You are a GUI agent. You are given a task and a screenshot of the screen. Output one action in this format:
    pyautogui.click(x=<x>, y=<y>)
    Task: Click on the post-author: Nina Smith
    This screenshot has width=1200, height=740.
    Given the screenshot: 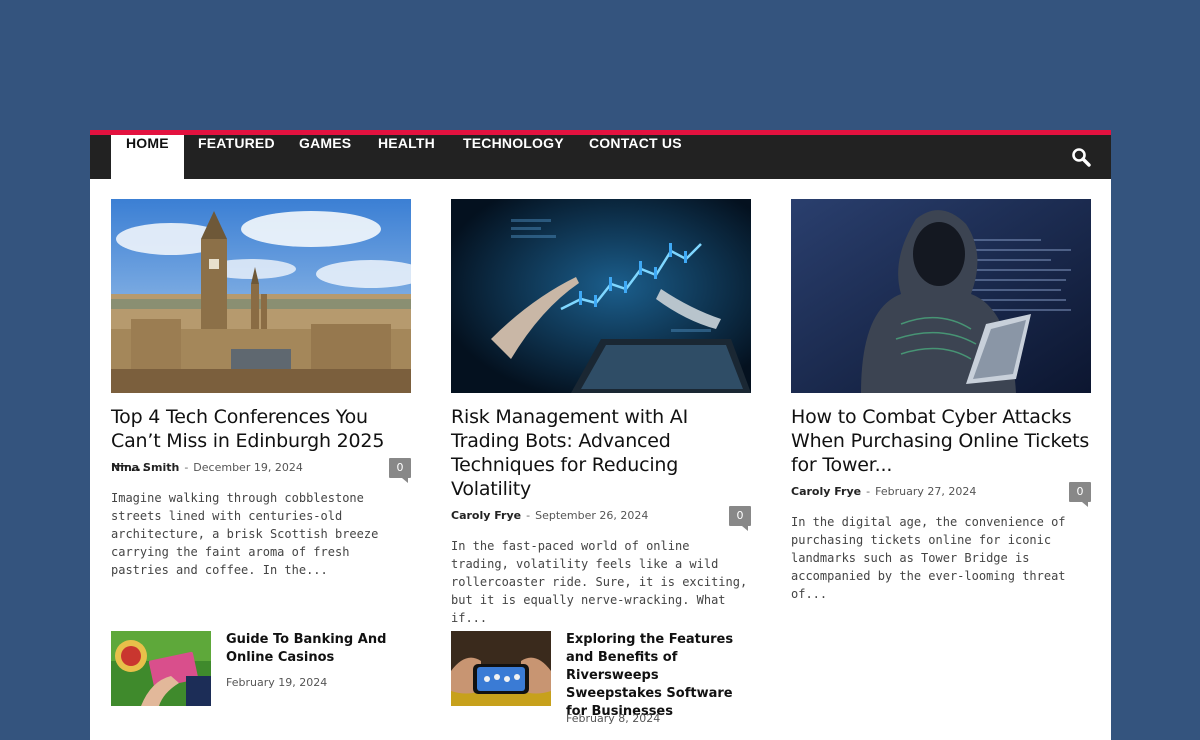 What is the action you would take?
    pyautogui.click(x=145, y=467)
    